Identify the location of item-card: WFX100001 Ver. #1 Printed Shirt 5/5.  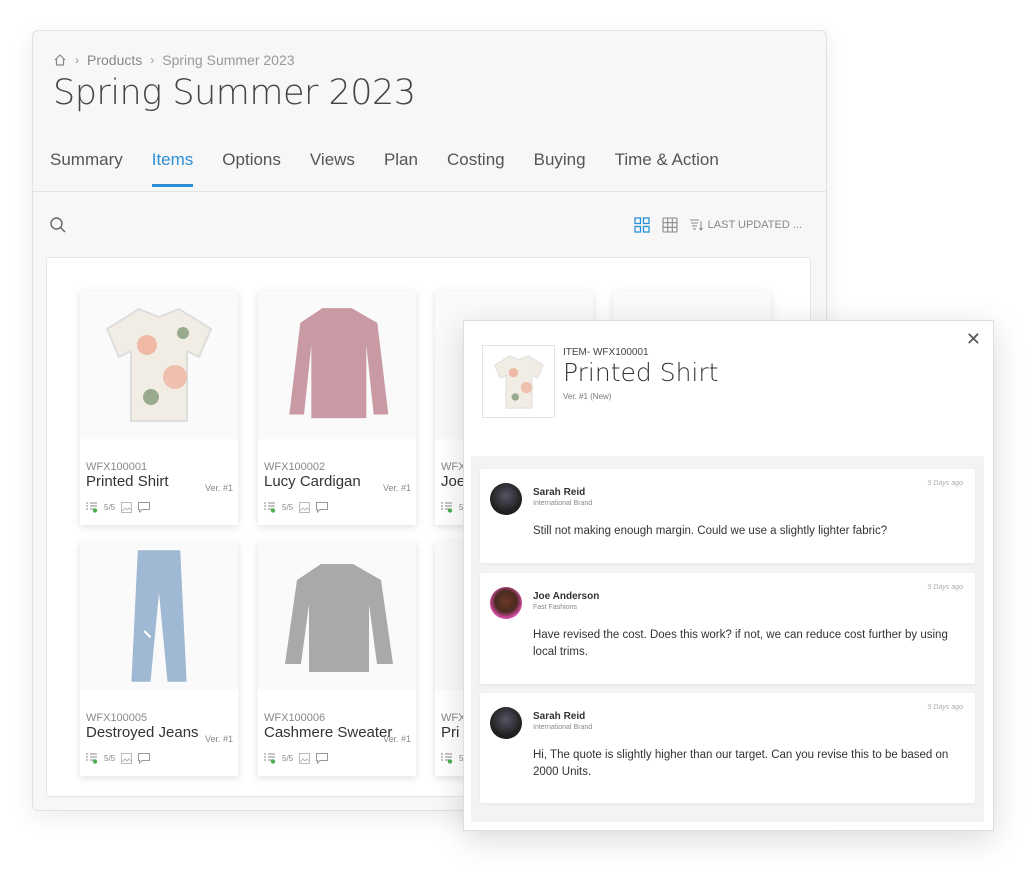
(159, 408).